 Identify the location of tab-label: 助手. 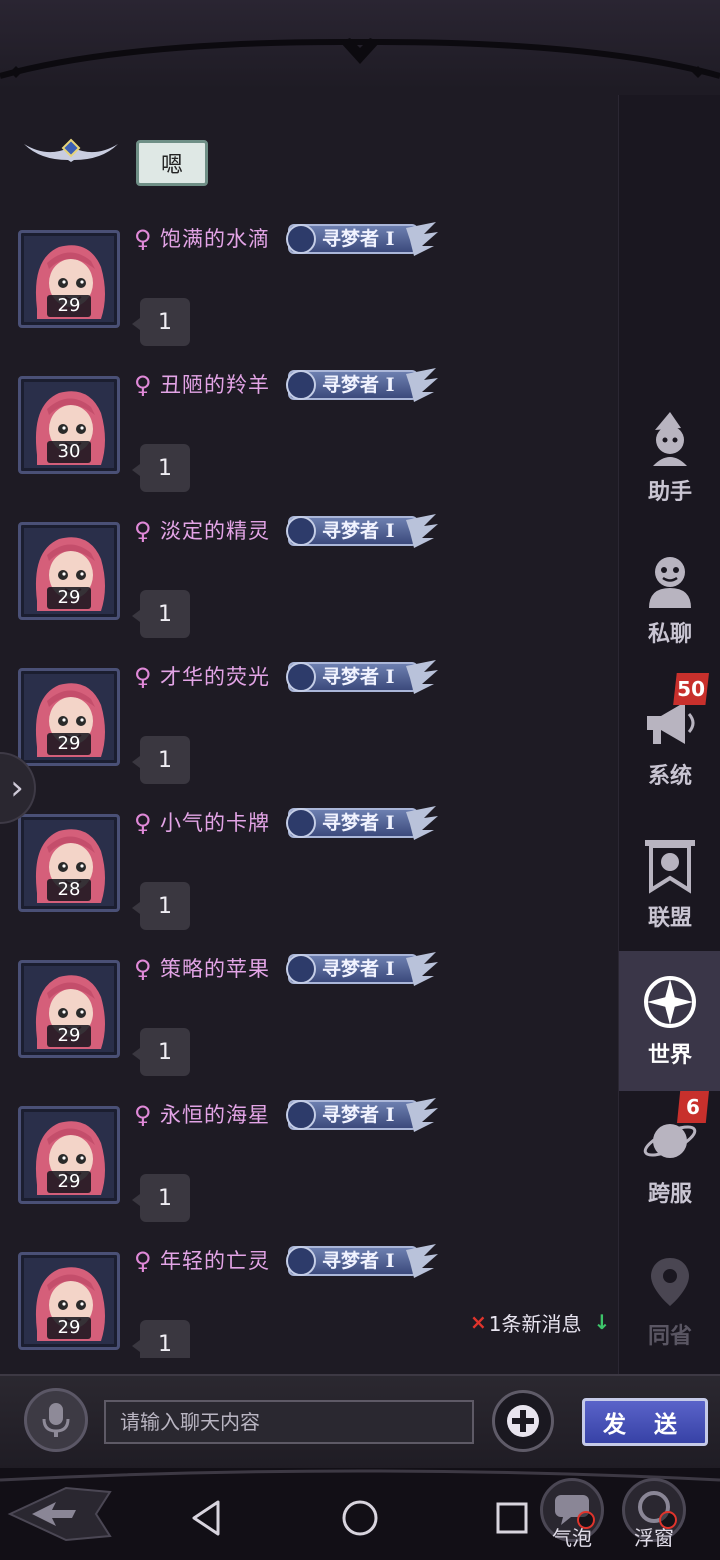
(669, 492).